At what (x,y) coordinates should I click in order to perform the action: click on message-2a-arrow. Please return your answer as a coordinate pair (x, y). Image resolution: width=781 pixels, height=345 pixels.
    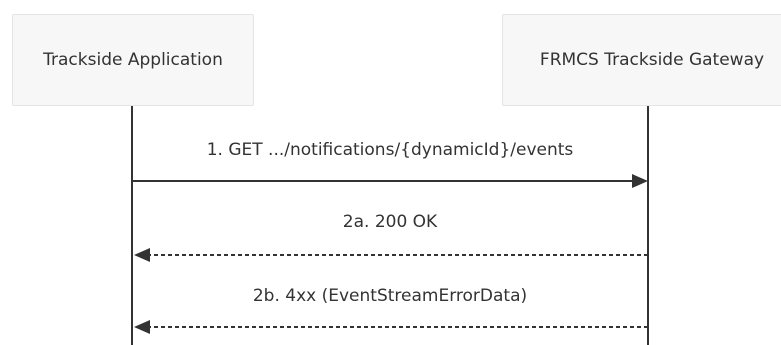
    Looking at the image, I should click on (391, 255).